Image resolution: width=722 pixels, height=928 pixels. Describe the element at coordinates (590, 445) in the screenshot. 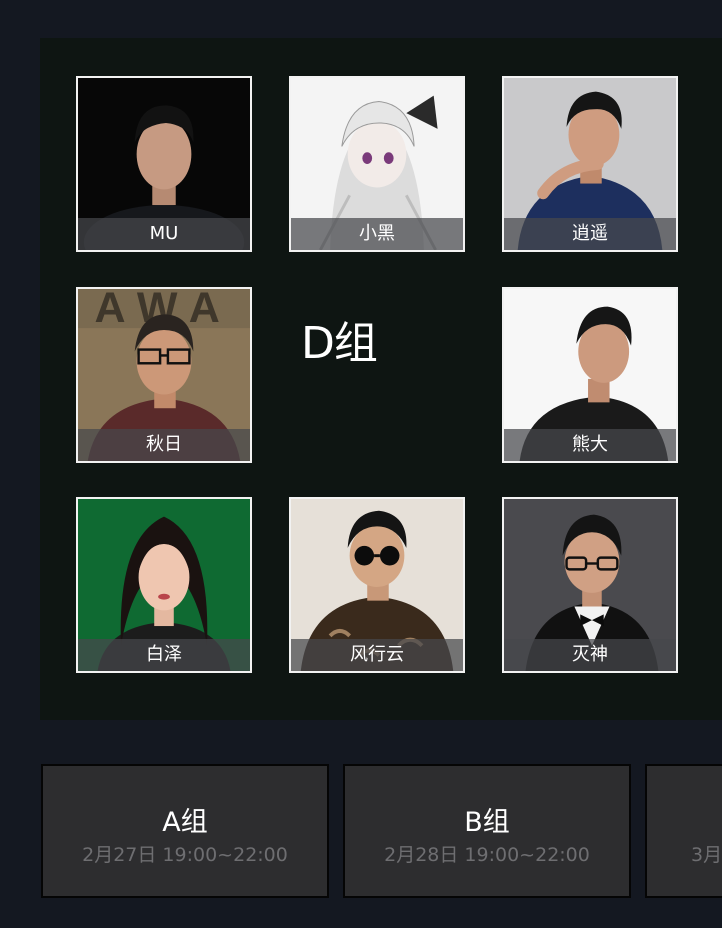

I see `player-name: 熊大` at that location.